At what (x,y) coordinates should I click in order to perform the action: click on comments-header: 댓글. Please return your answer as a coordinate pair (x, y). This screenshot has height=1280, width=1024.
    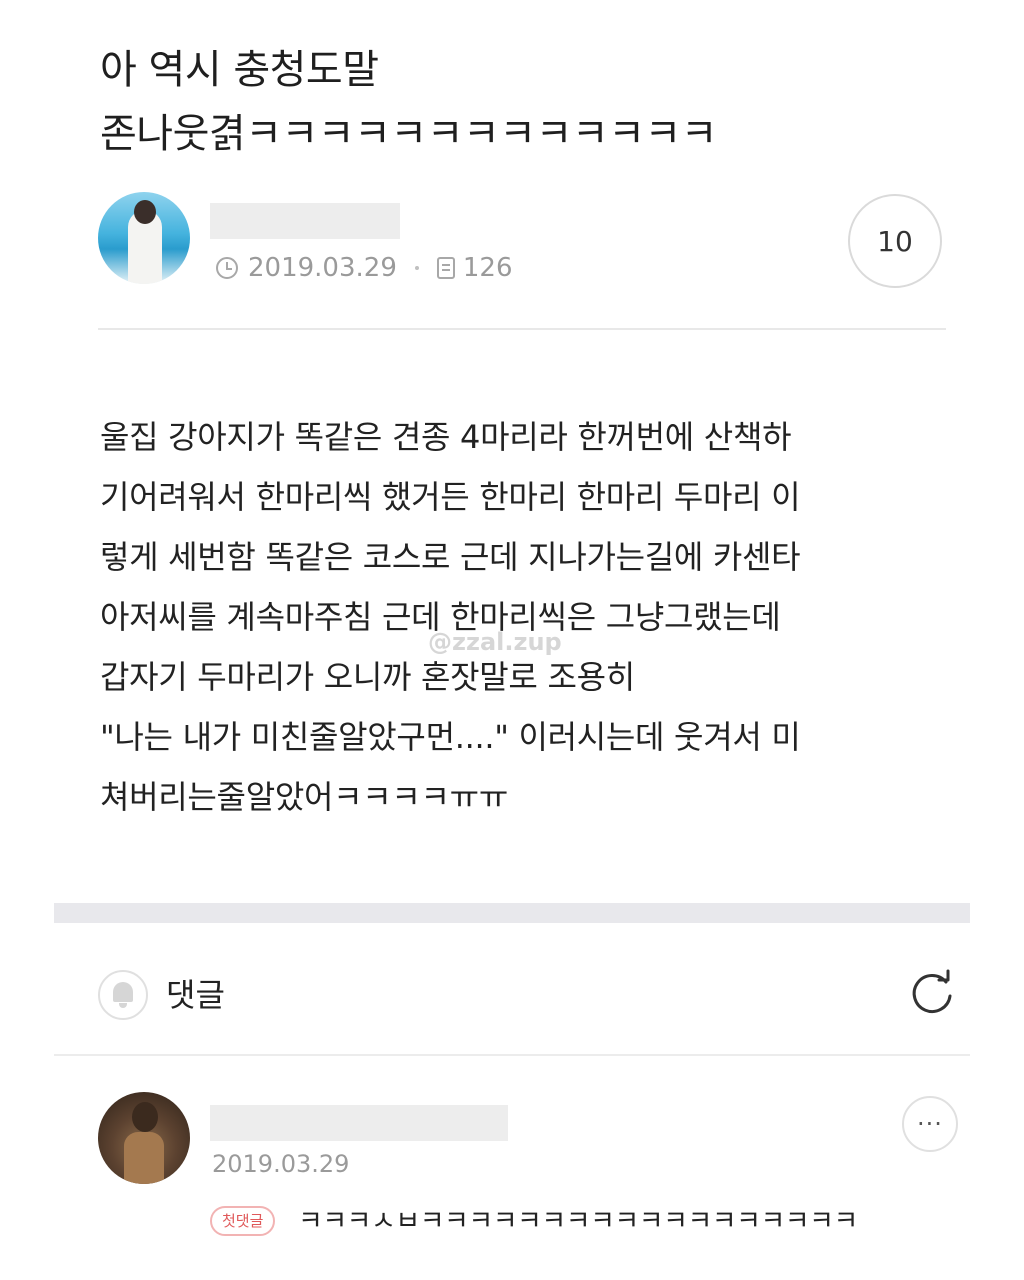
    Looking at the image, I should click on (512, 995).